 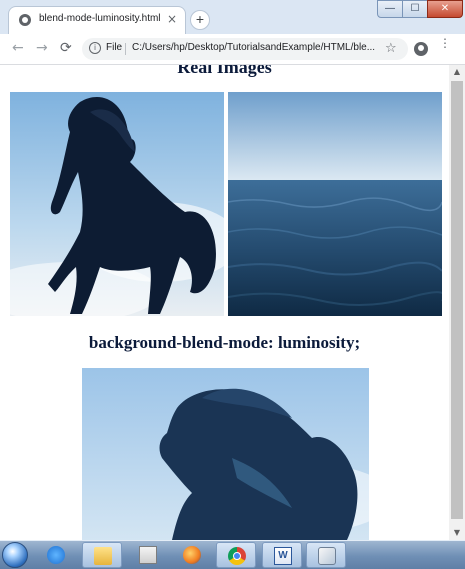 I want to click on taskbar-item-firefox, so click(x=192, y=555).